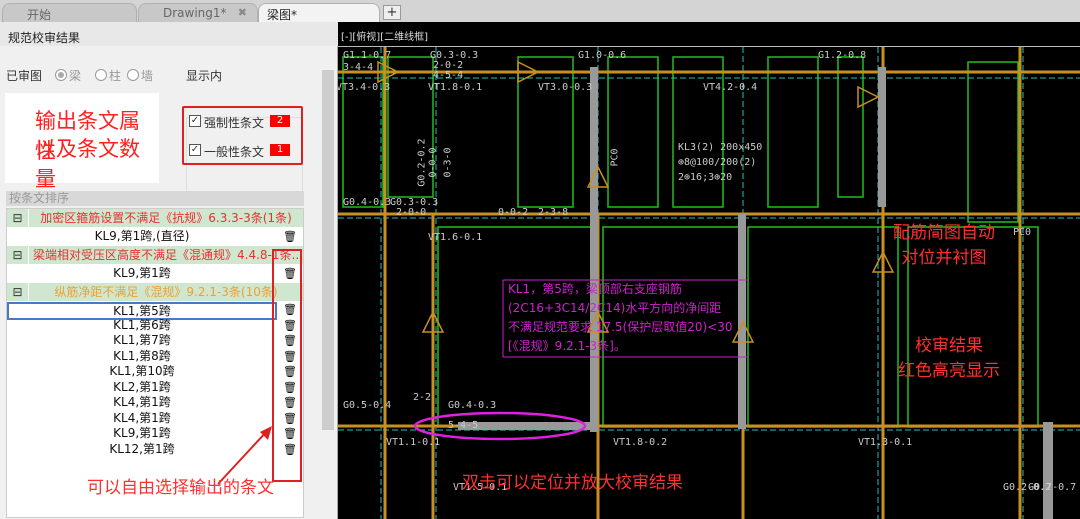 The width and height of the screenshot is (1080, 519). Describe the element at coordinates (155, 198) in the screenshot. I see `sort-dropdown: 按条文排序` at that location.